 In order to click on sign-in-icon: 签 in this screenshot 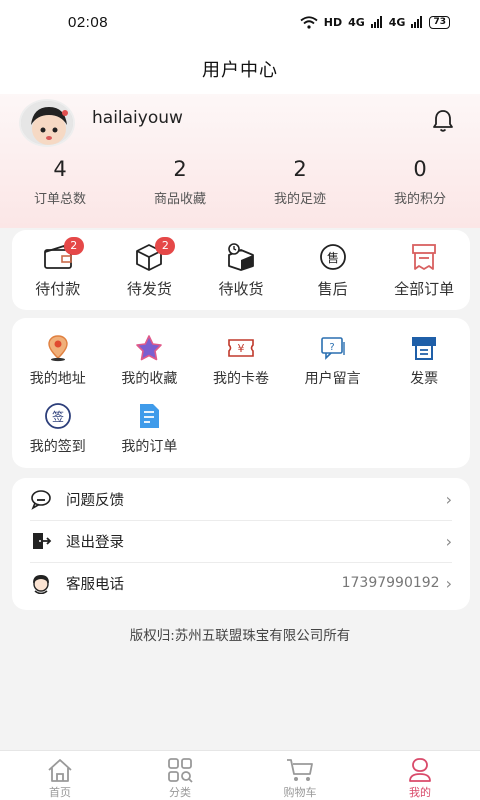, I will do `click(57, 416)`.